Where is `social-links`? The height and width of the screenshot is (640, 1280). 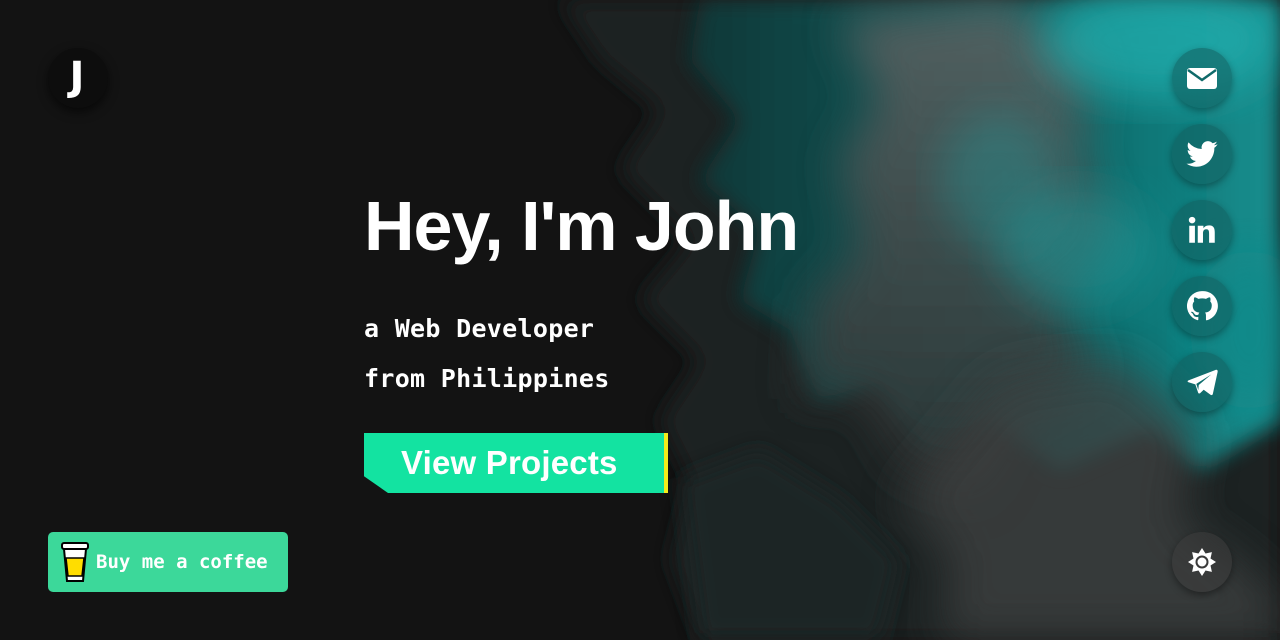 social-links is located at coordinates (1202, 238).